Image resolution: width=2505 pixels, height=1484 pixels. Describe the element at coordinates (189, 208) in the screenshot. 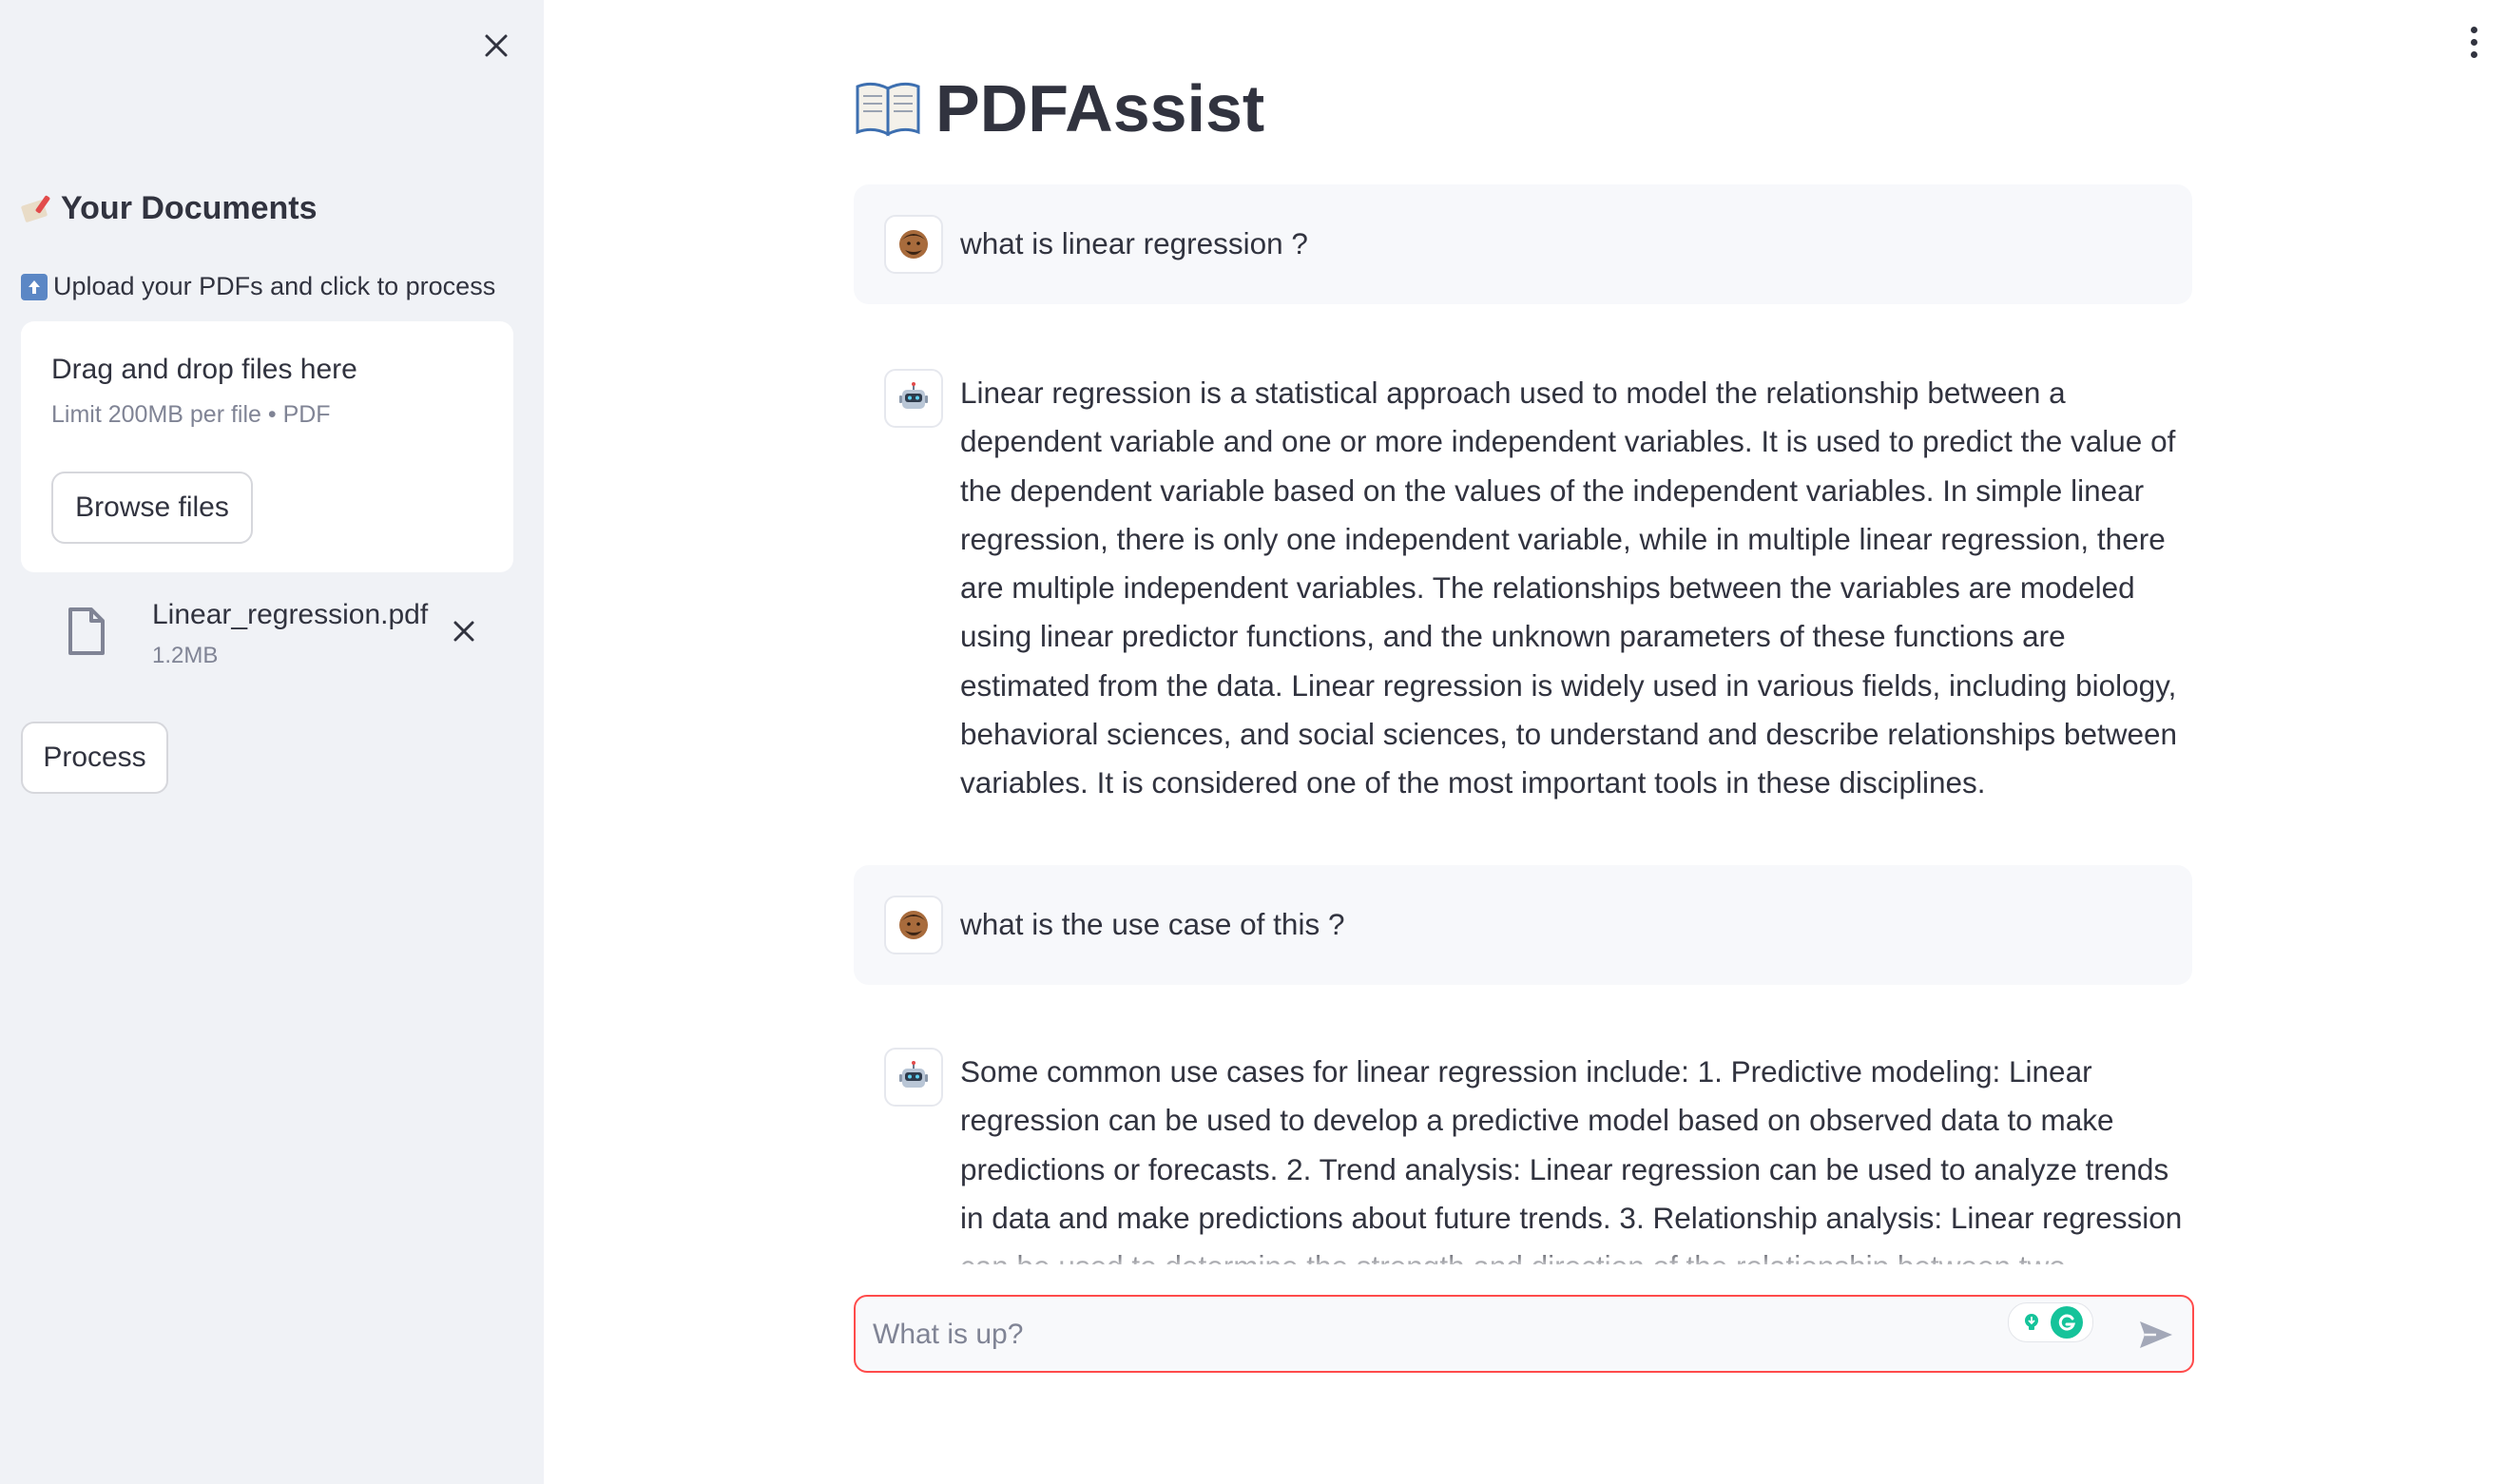

I see `sidebar-heading-text: Your Documents` at that location.